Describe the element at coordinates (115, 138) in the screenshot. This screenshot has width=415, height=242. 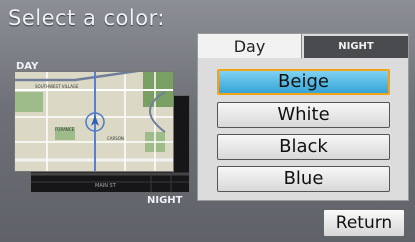
I see `map-label-carson: CARSON` at that location.